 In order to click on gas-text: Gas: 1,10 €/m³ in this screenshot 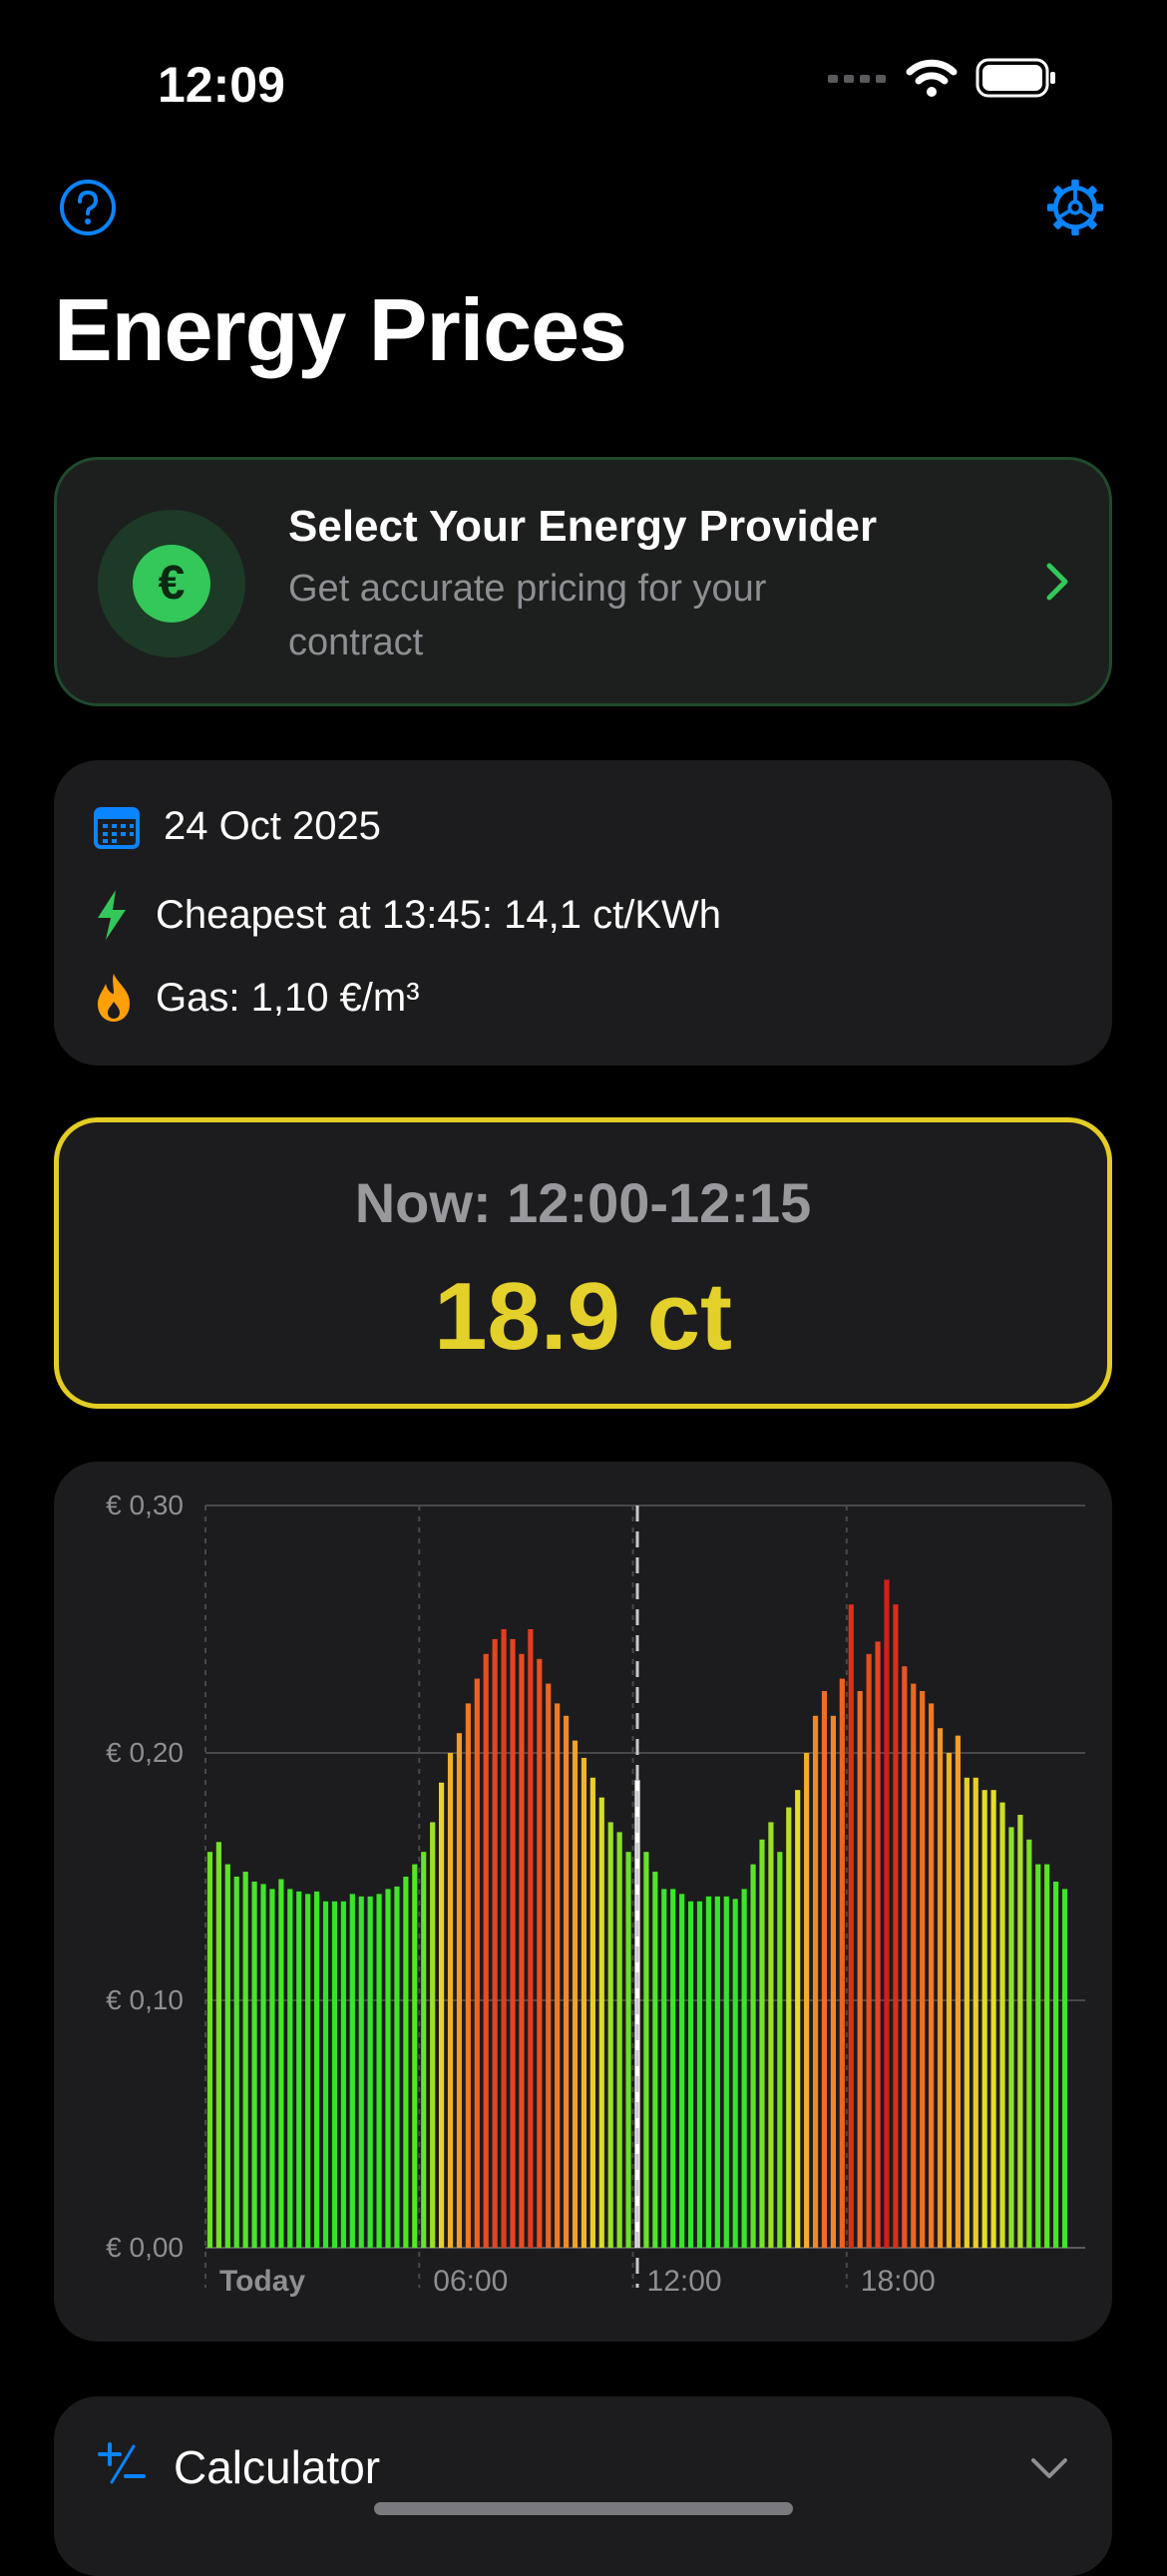, I will do `click(288, 997)`.